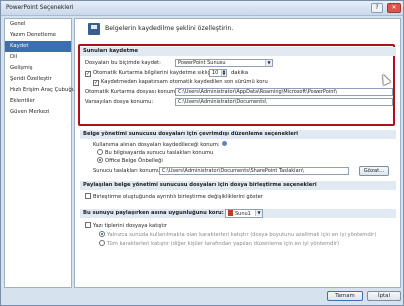 This screenshot has width=404, height=306. Describe the element at coordinates (88, 225) in the screenshot. I see `embed-fonts-checkbox` at that location.